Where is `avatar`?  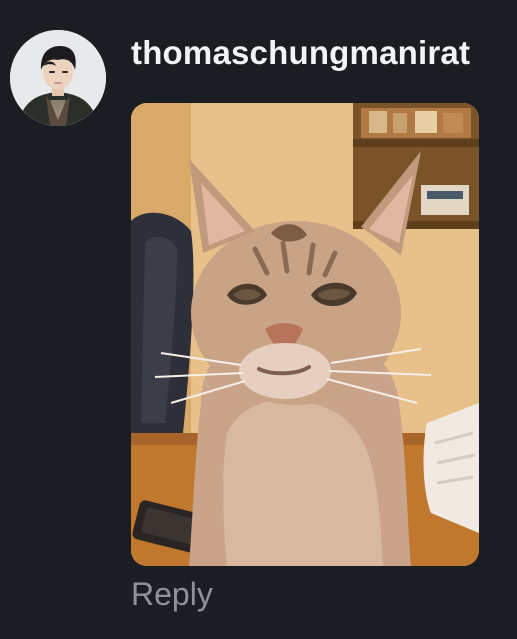 avatar is located at coordinates (58, 78).